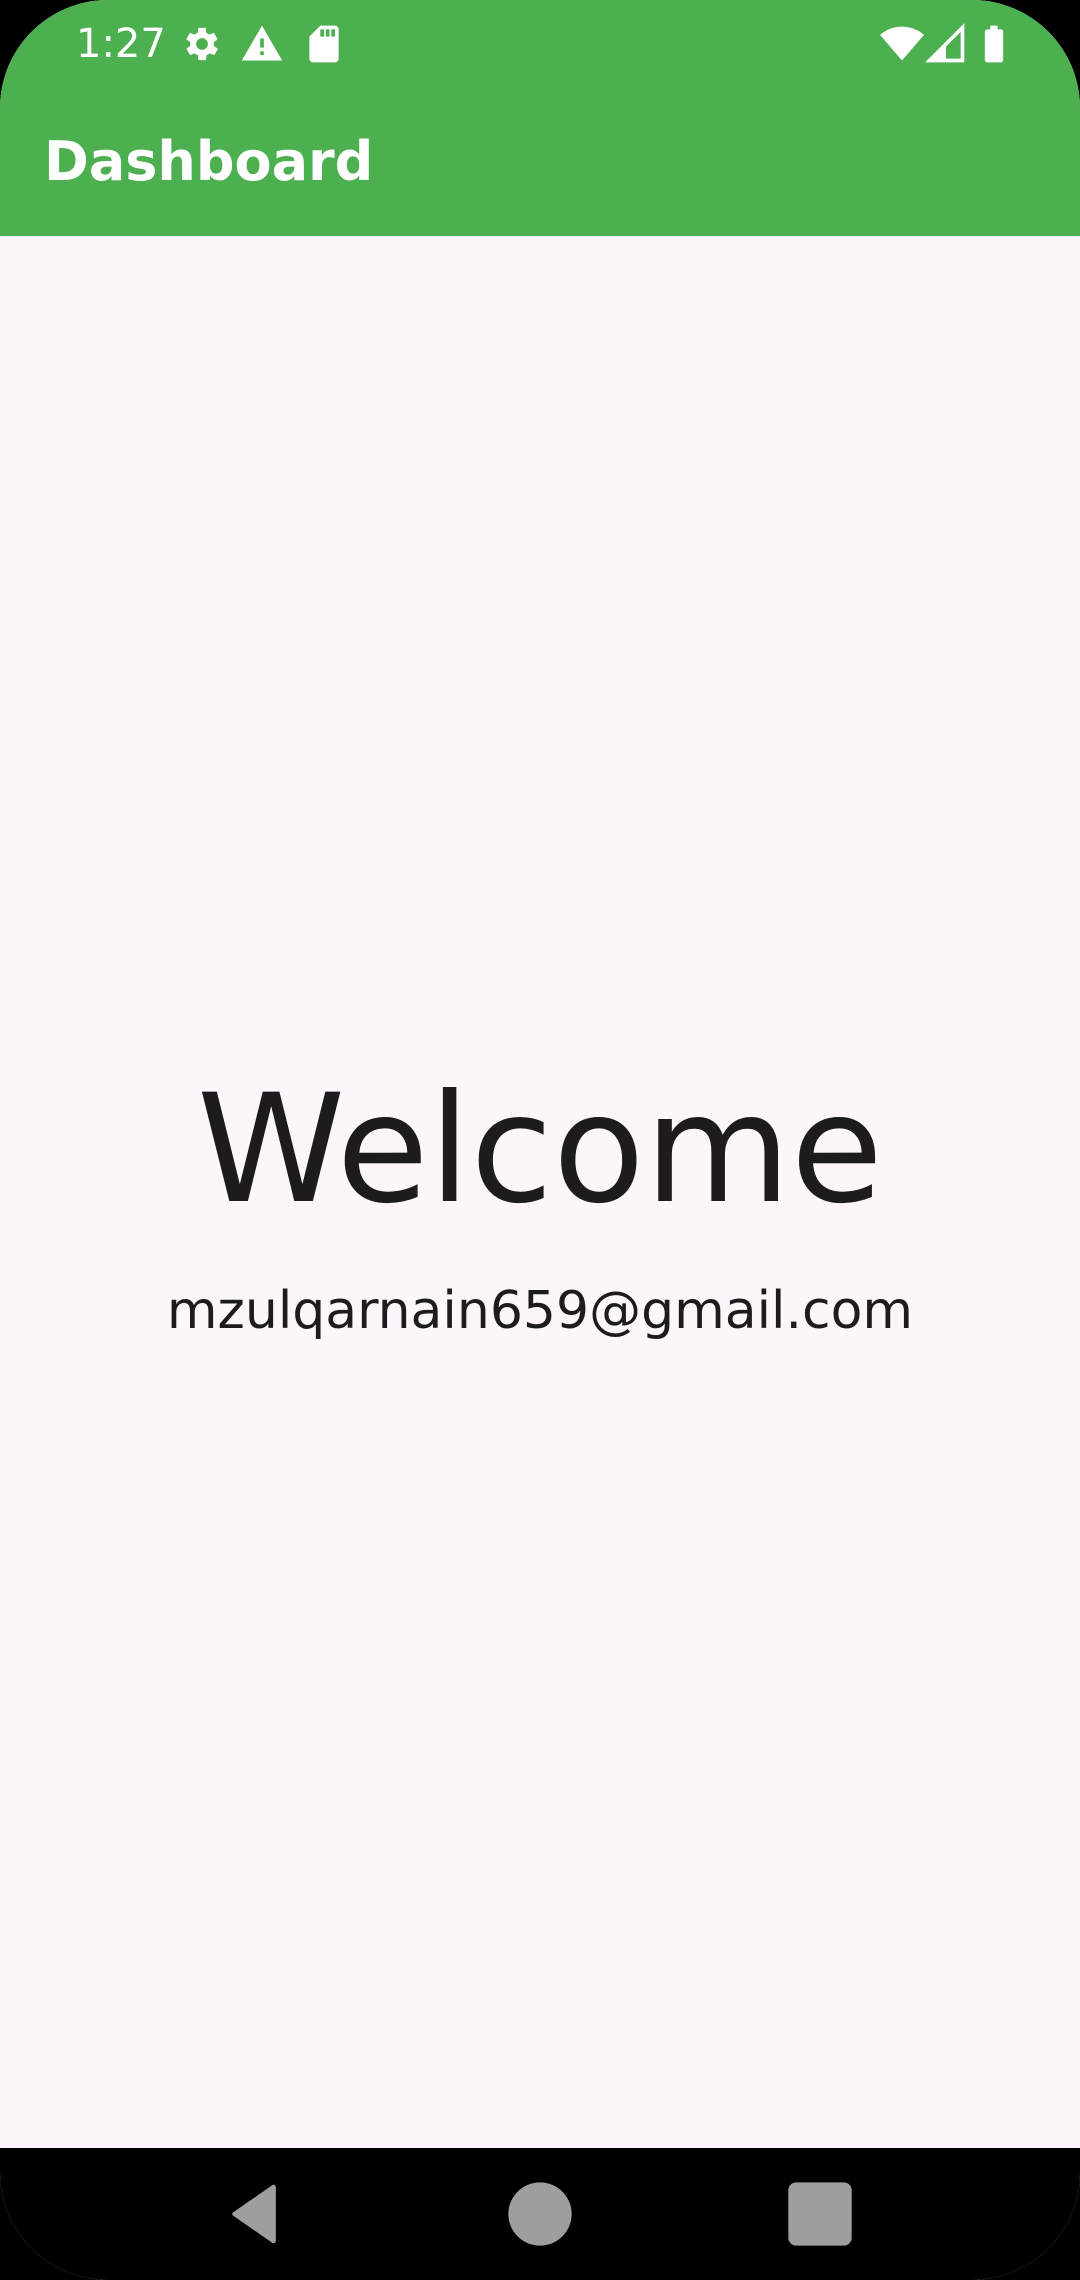  I want to click on welcome-heading: Welcome, so click(540, 1150).